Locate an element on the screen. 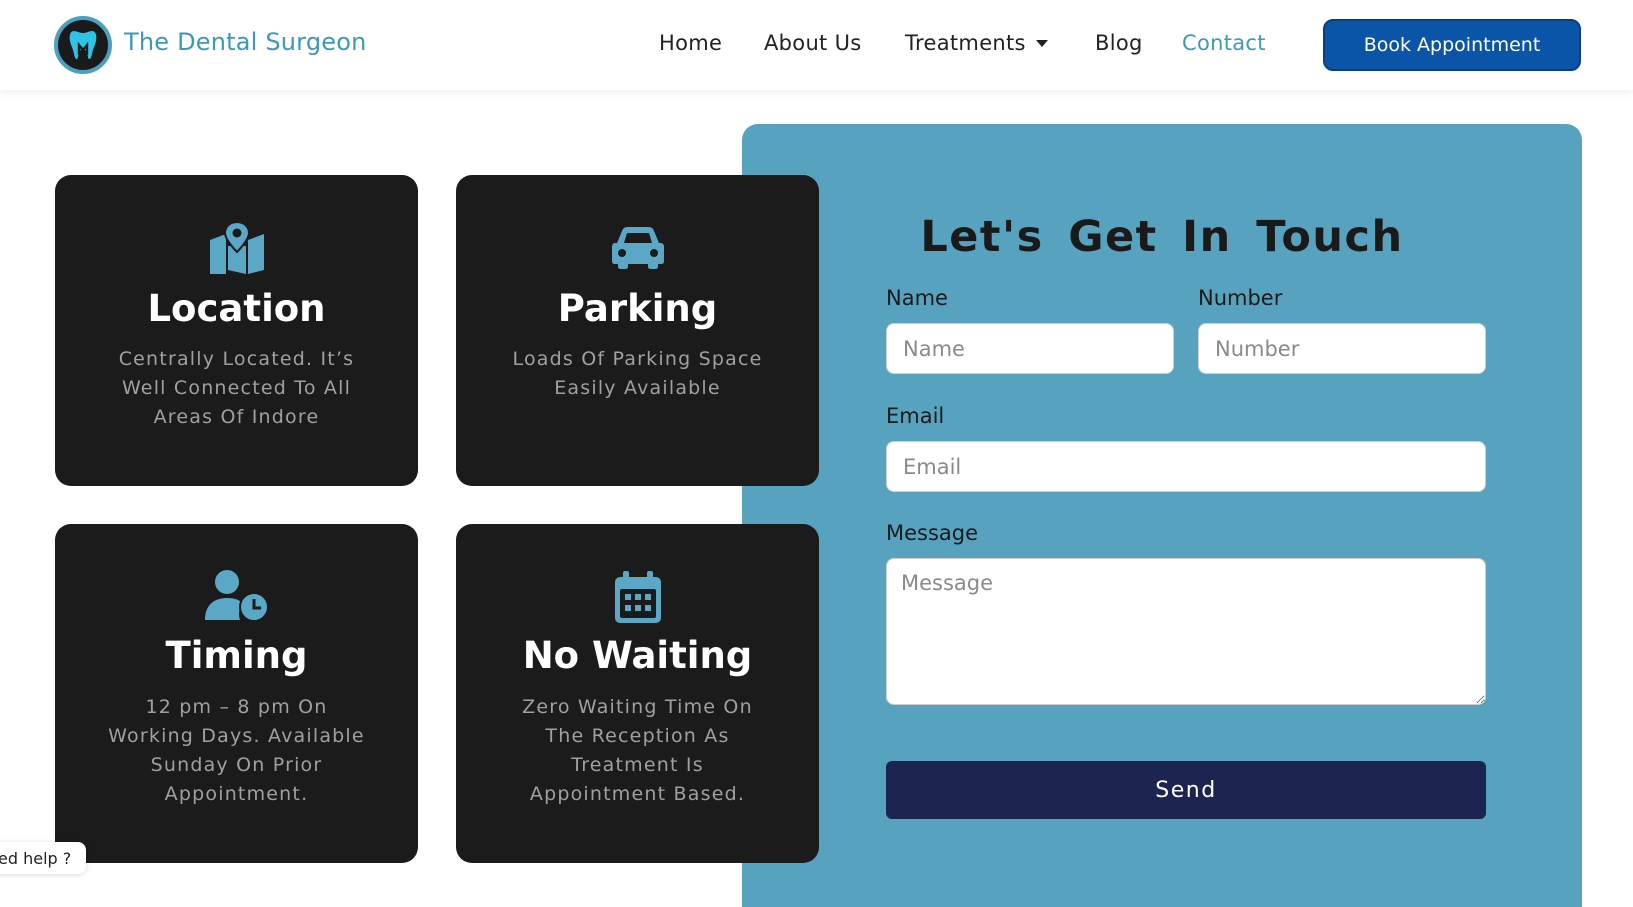 This screenshot has height=907, width=1633. logo is located at coordinates (83, 45).